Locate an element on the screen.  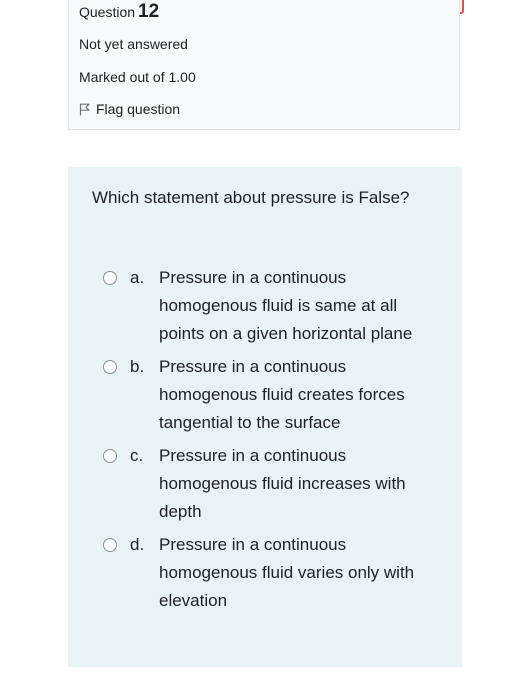
flag-question-link: Flag question is located at coordinates (129, 109).